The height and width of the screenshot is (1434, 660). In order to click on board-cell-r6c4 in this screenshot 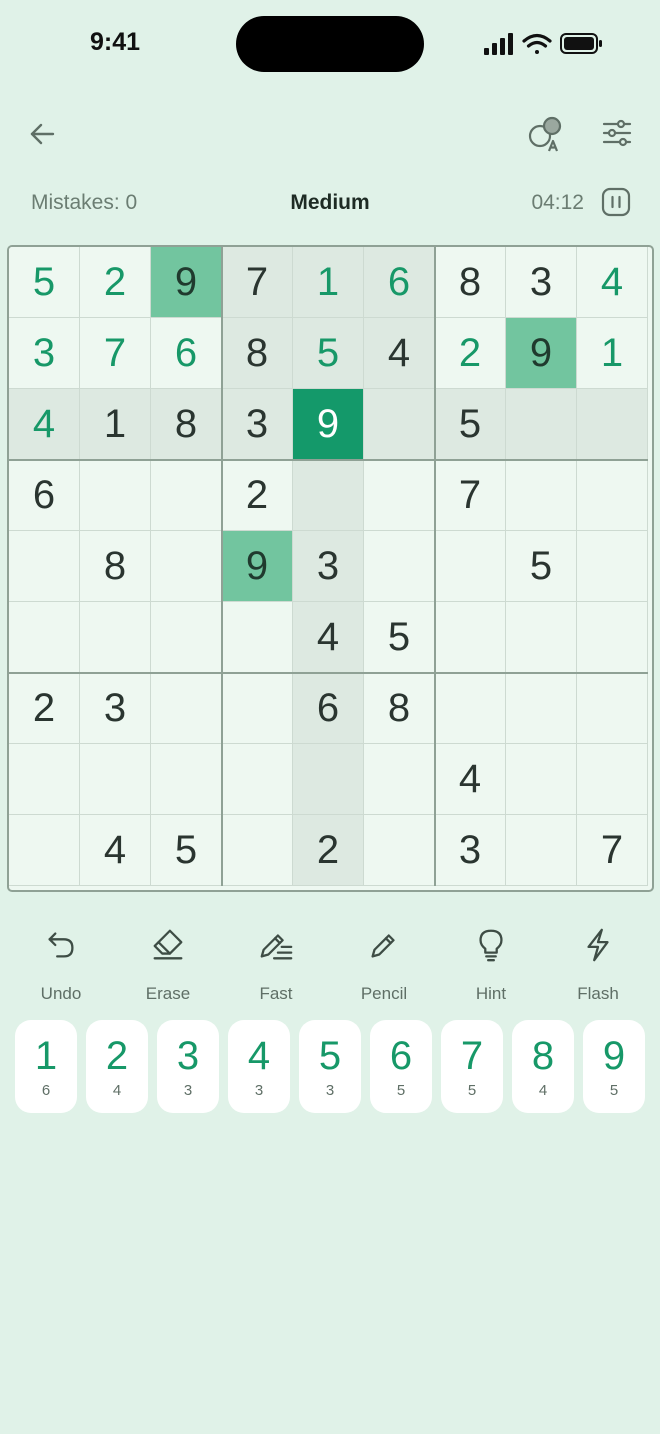, I will do `click(257, 637)`.